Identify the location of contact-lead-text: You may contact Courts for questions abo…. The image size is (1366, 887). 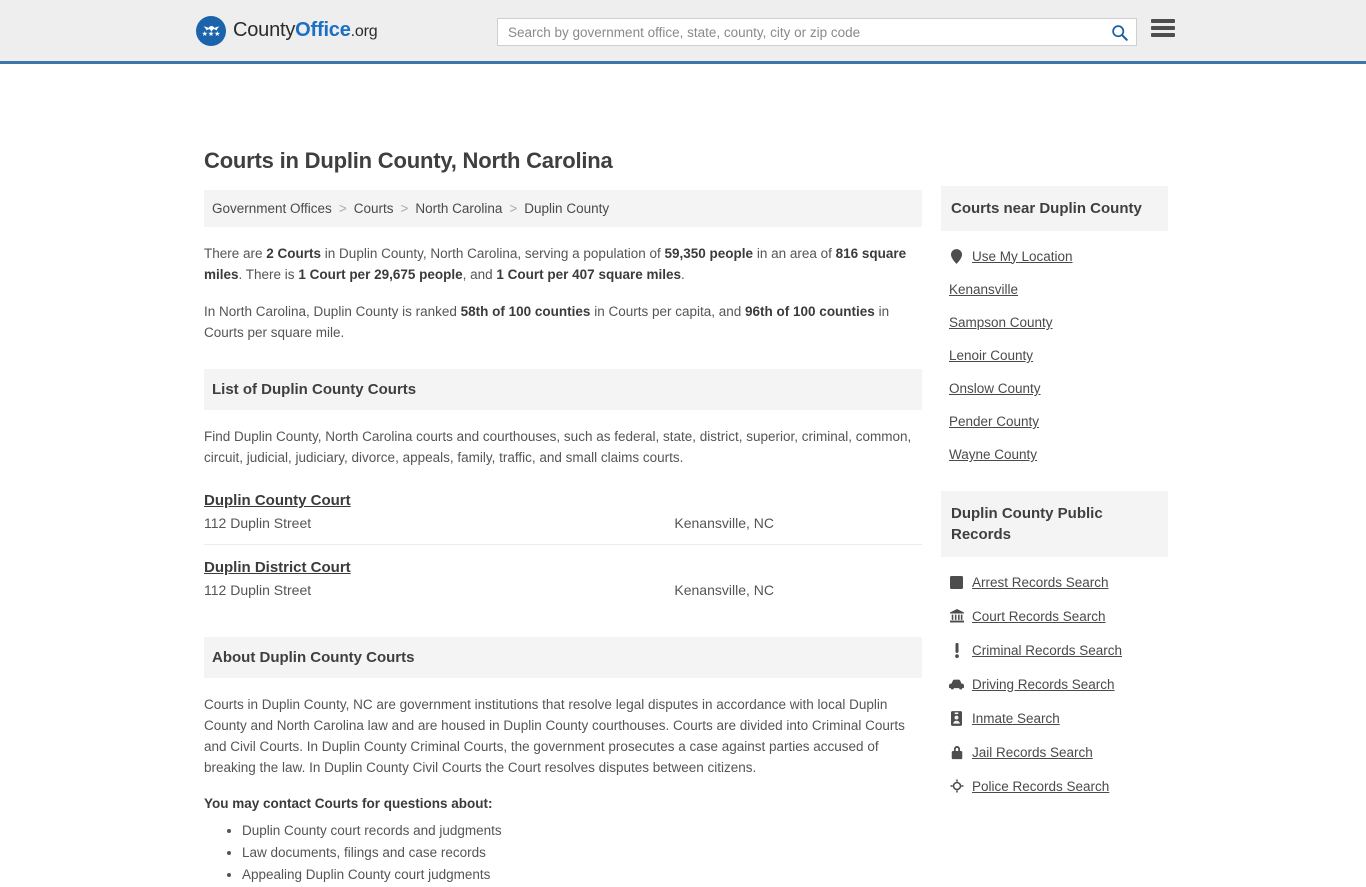
(348, 803).